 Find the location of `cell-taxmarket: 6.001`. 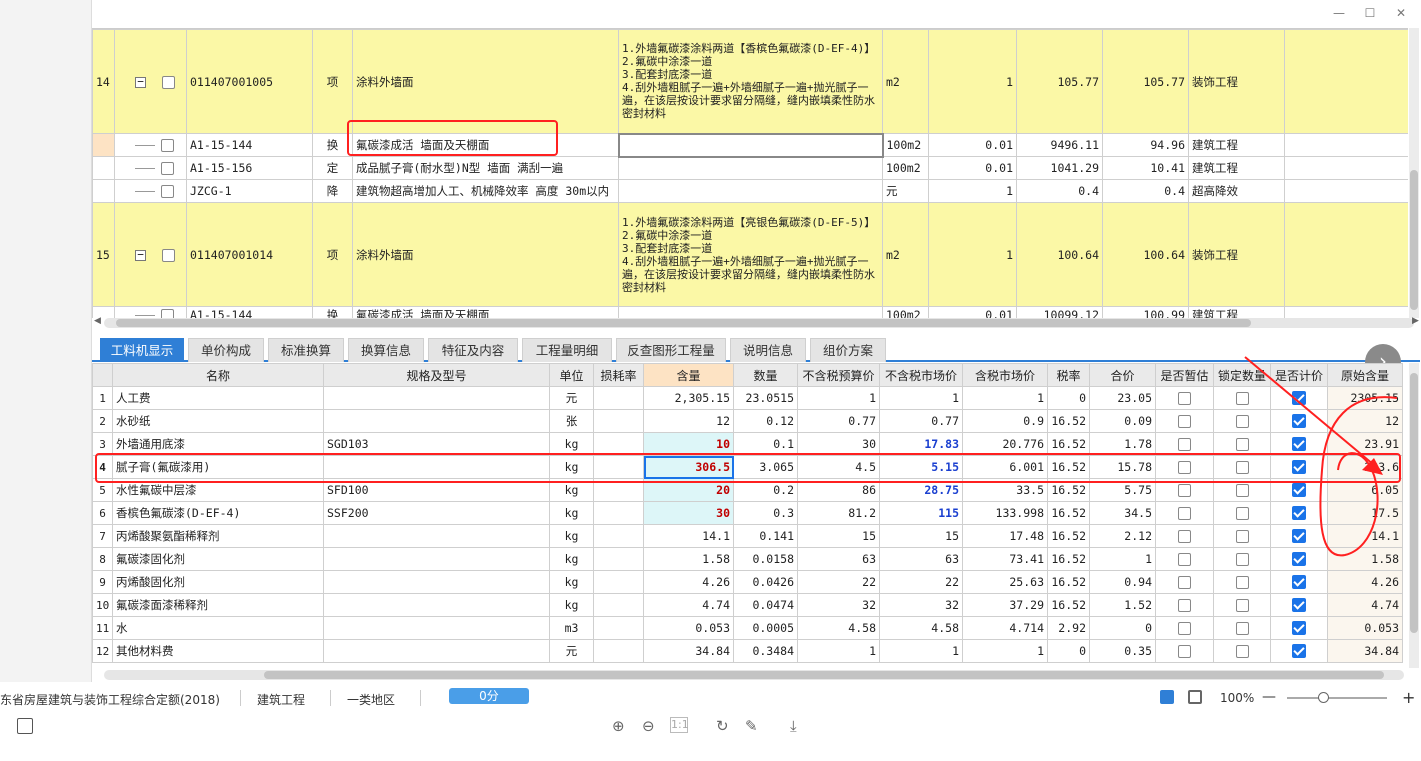

cell-taxmarket: 6.001 is located at coordinates (1005, 467).